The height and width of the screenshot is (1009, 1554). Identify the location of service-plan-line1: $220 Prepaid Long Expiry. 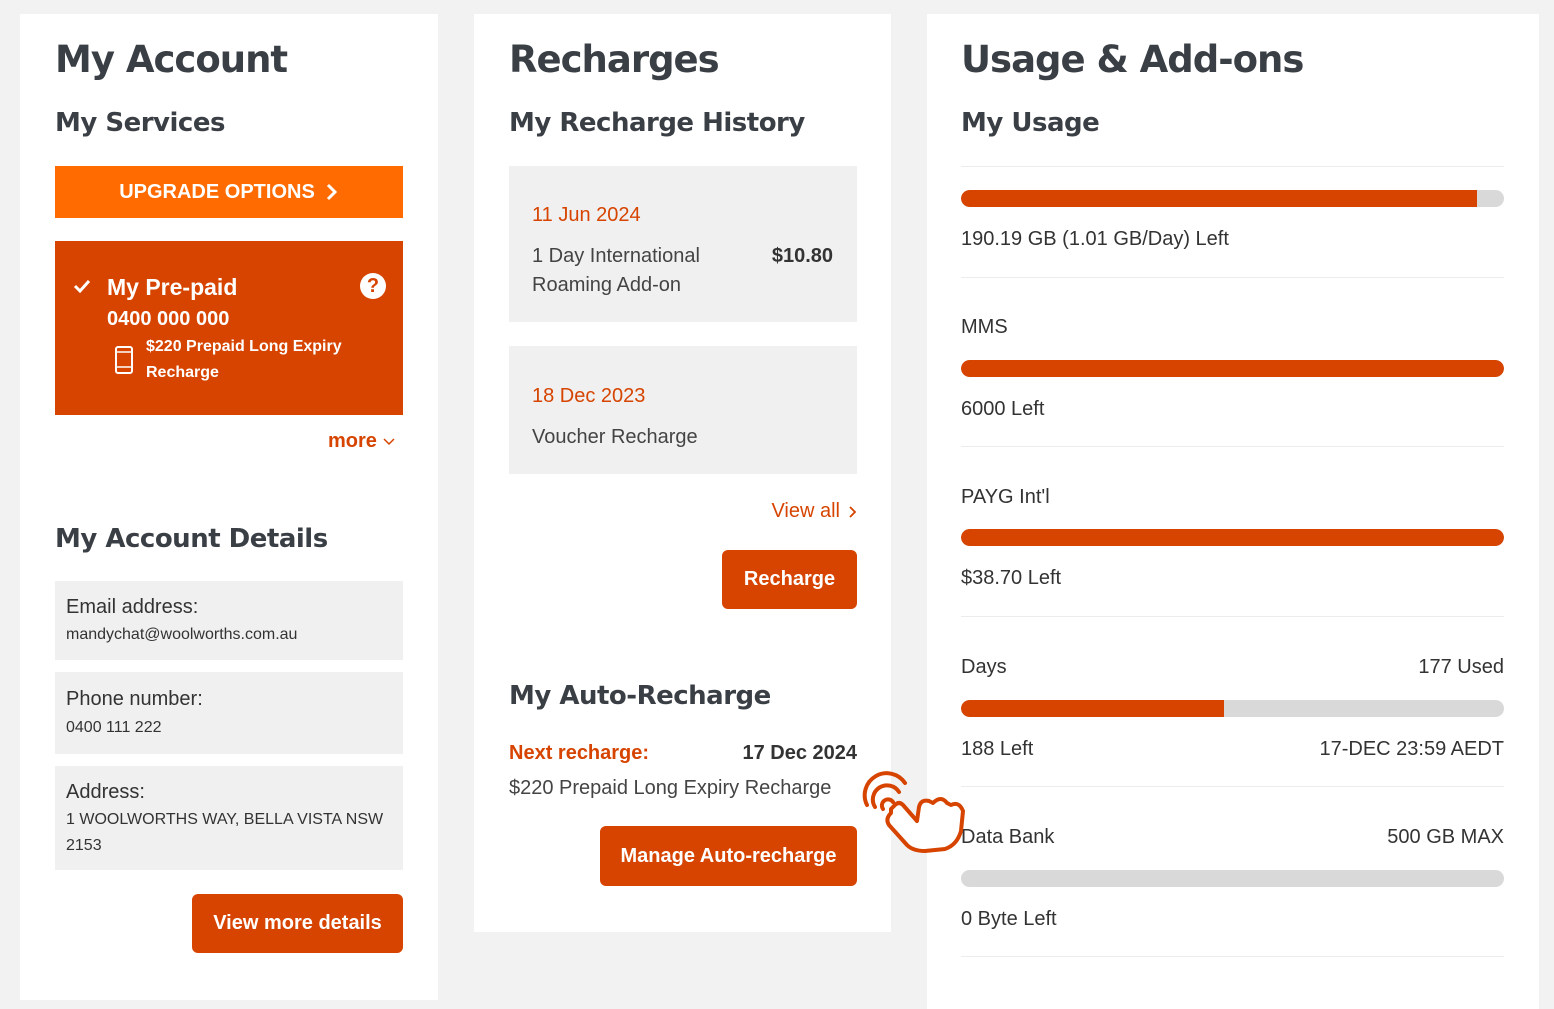
(244, 346).